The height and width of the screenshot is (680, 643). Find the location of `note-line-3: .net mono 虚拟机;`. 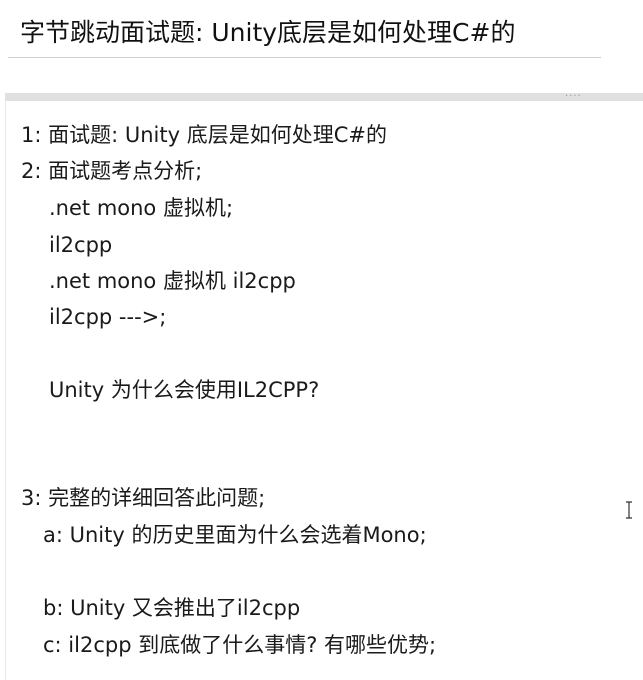

note-line-3: .net mono 虚拟机; is located at coordinates (141, 208).